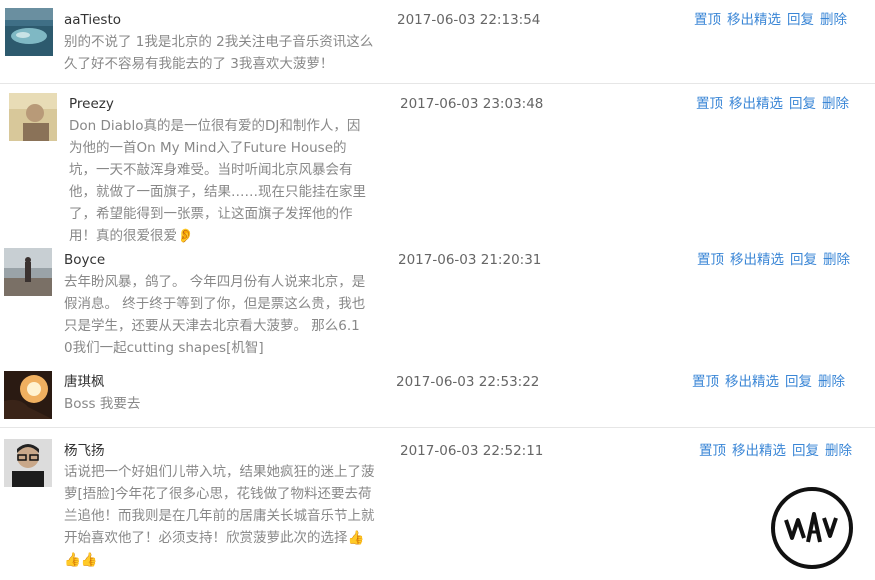  What do you see at coordinates (472, 104) in the screenshot?
I see `comment-timestamp: 2017-06-03 23:03:48` at bounding box center [472, 104].